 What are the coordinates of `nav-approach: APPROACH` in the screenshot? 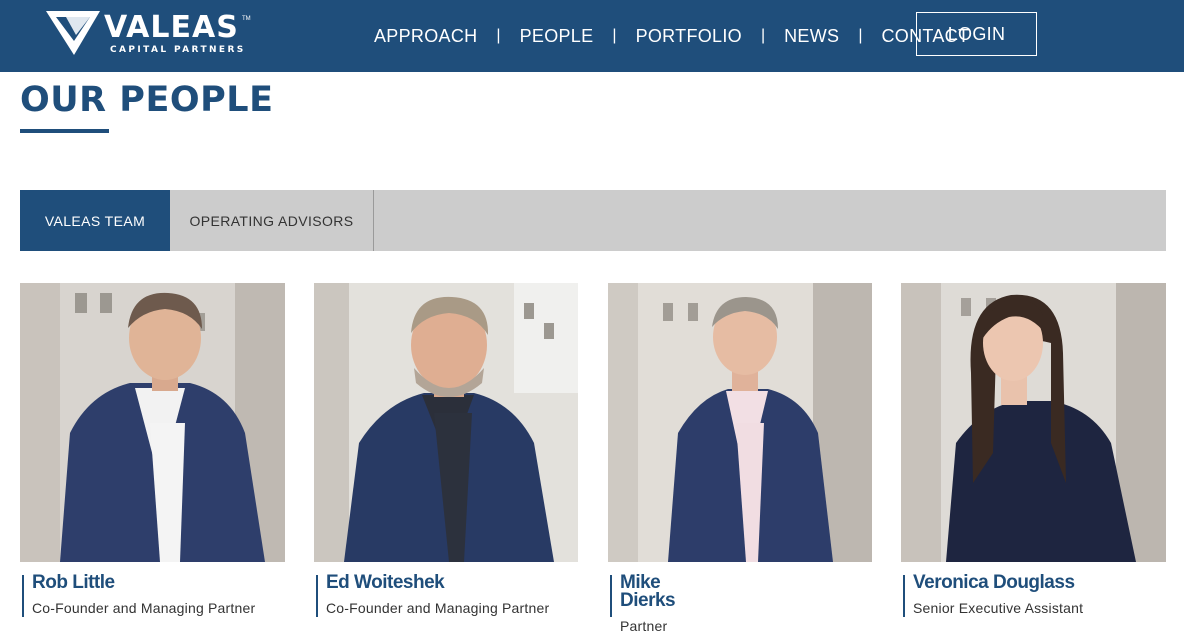 It's located at (425, 36).